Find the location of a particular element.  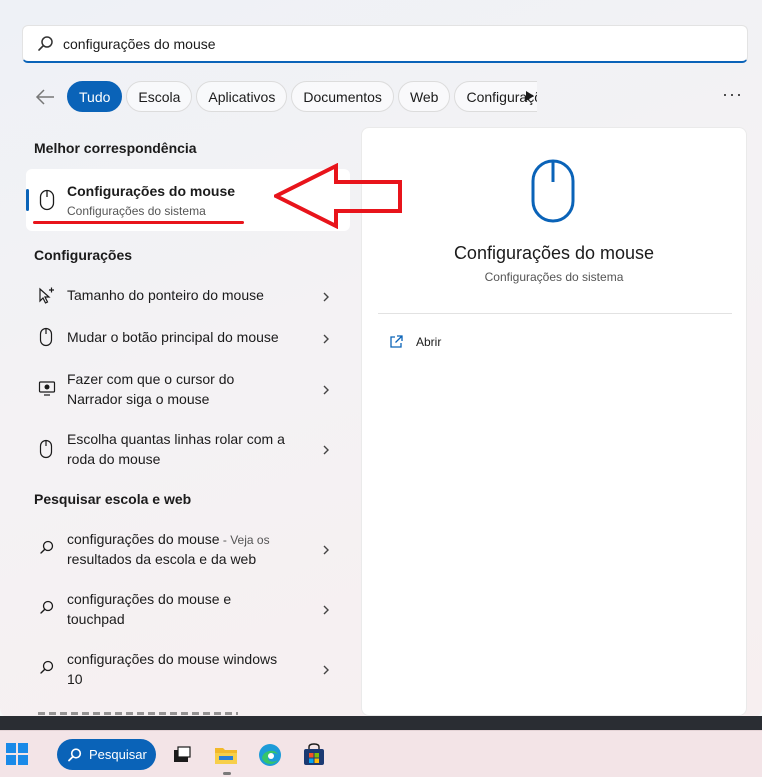

web-result-label: configurações do mouse - Veja os is located at coordinates (187, 539).